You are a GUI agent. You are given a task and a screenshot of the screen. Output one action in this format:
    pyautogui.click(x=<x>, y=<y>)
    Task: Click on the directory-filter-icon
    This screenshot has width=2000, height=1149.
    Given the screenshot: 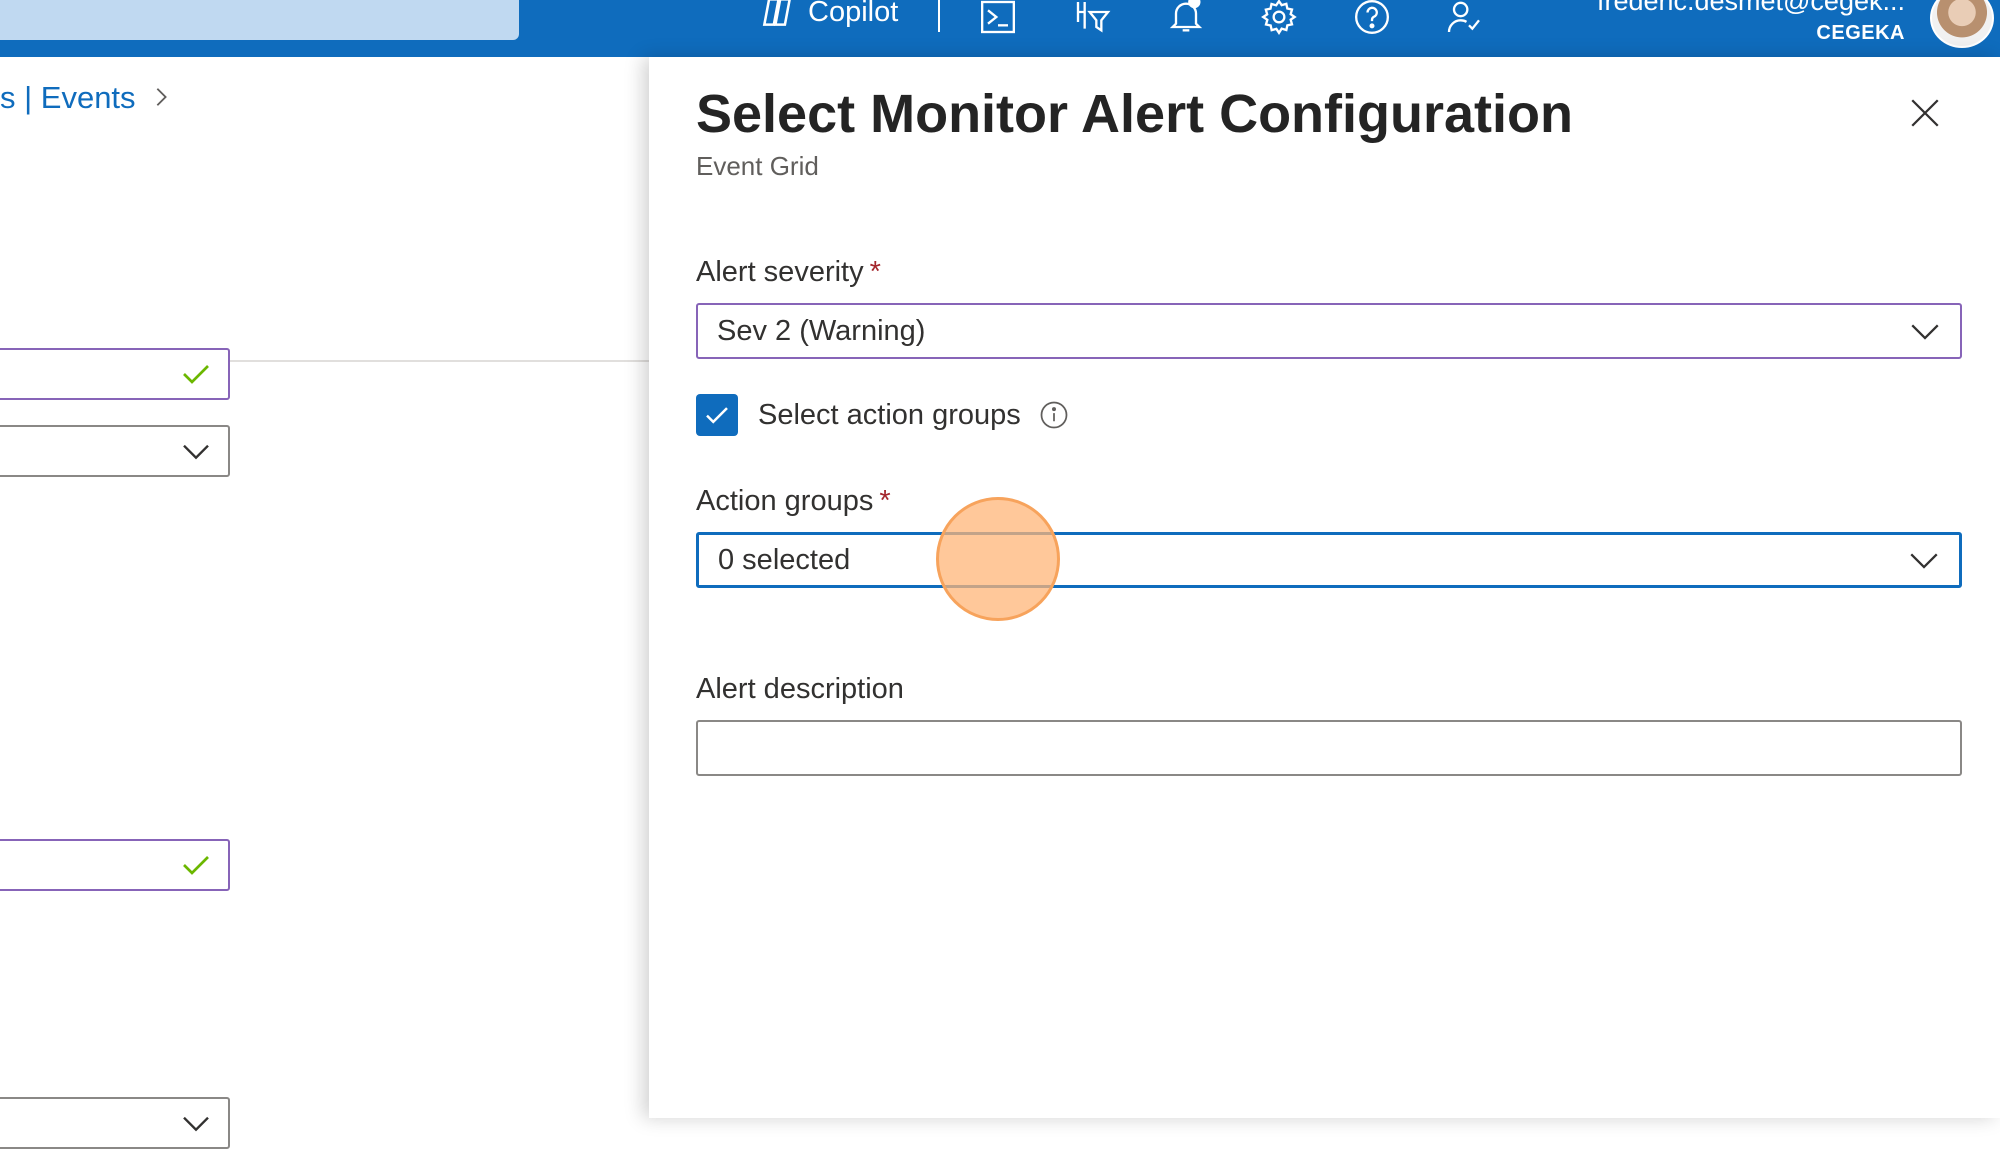 What is the action you would take?
    pyautogui.click(x=1093, y=17)
    